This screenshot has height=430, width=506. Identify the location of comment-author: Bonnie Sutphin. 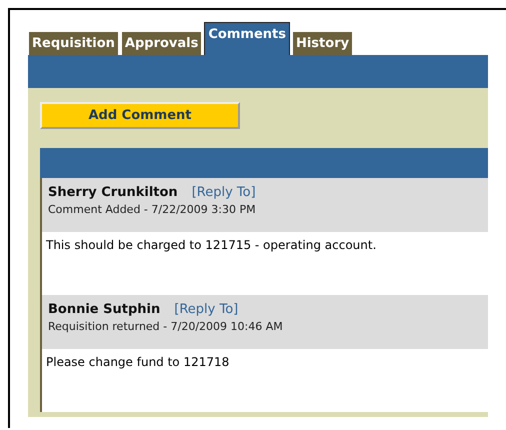
(104, 309).